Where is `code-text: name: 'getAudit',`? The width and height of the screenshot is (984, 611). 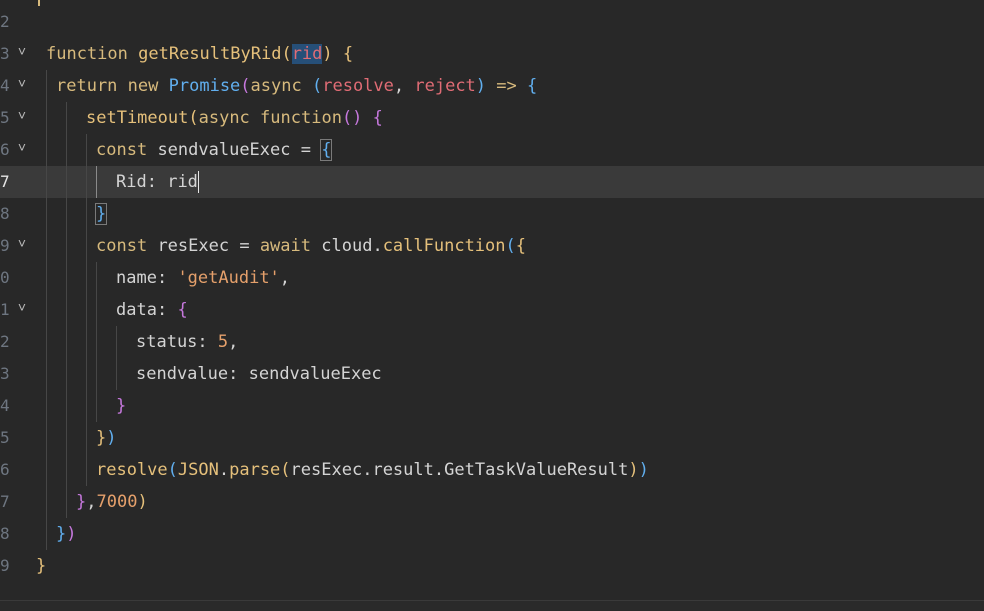 code-text: name: 'getAudit', is located at coordinates (203, 278).